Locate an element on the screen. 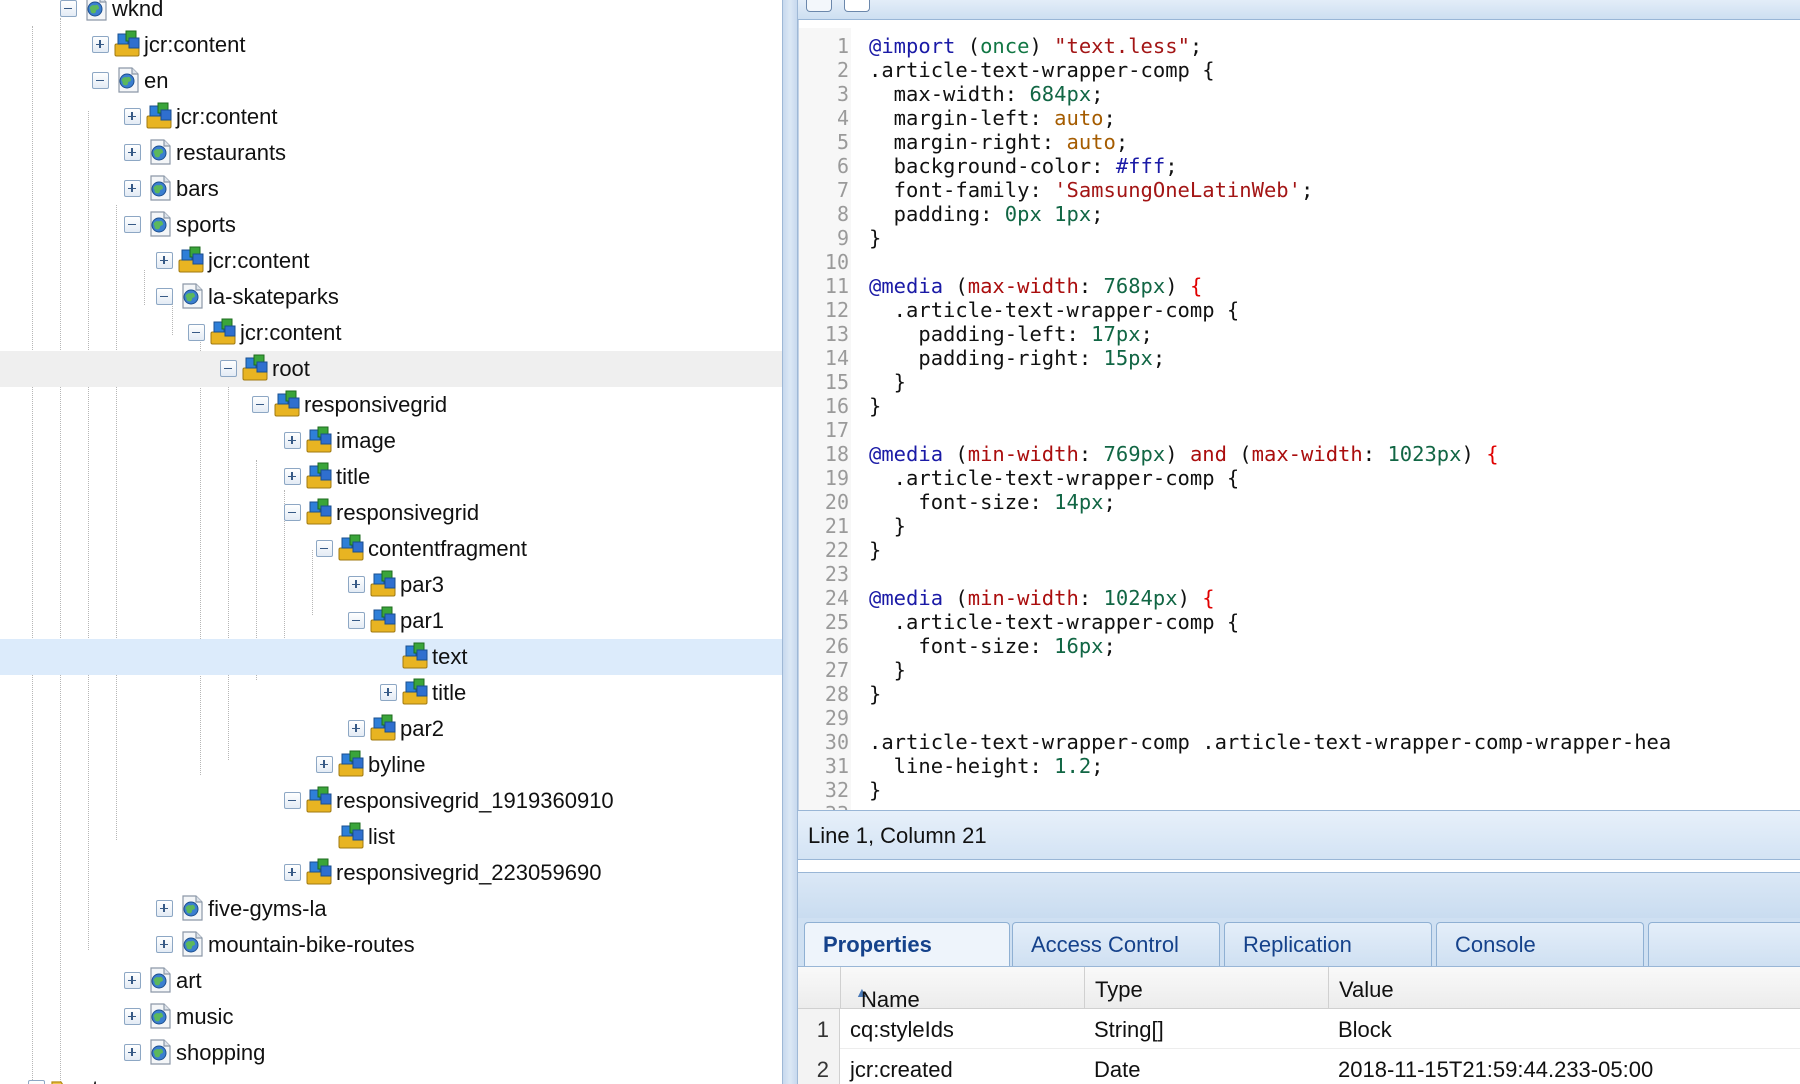  tree-node-etc: etc is located at coordinates (391, 1077).